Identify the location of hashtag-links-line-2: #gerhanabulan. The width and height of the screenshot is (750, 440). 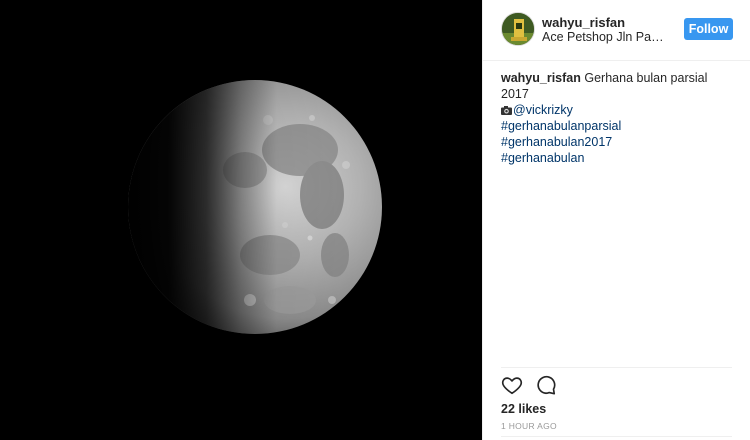
(542, 158).